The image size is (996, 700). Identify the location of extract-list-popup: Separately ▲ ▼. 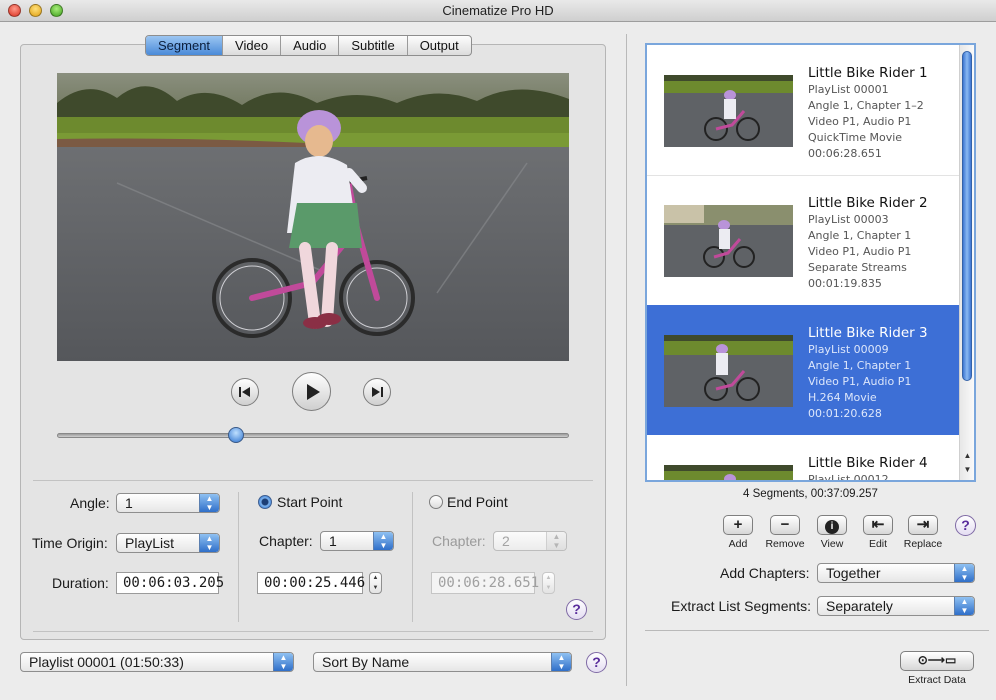
(896, 606).